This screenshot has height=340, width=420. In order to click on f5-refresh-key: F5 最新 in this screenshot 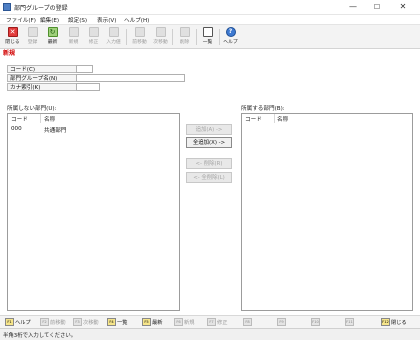, I will do `click(152, 322)`.